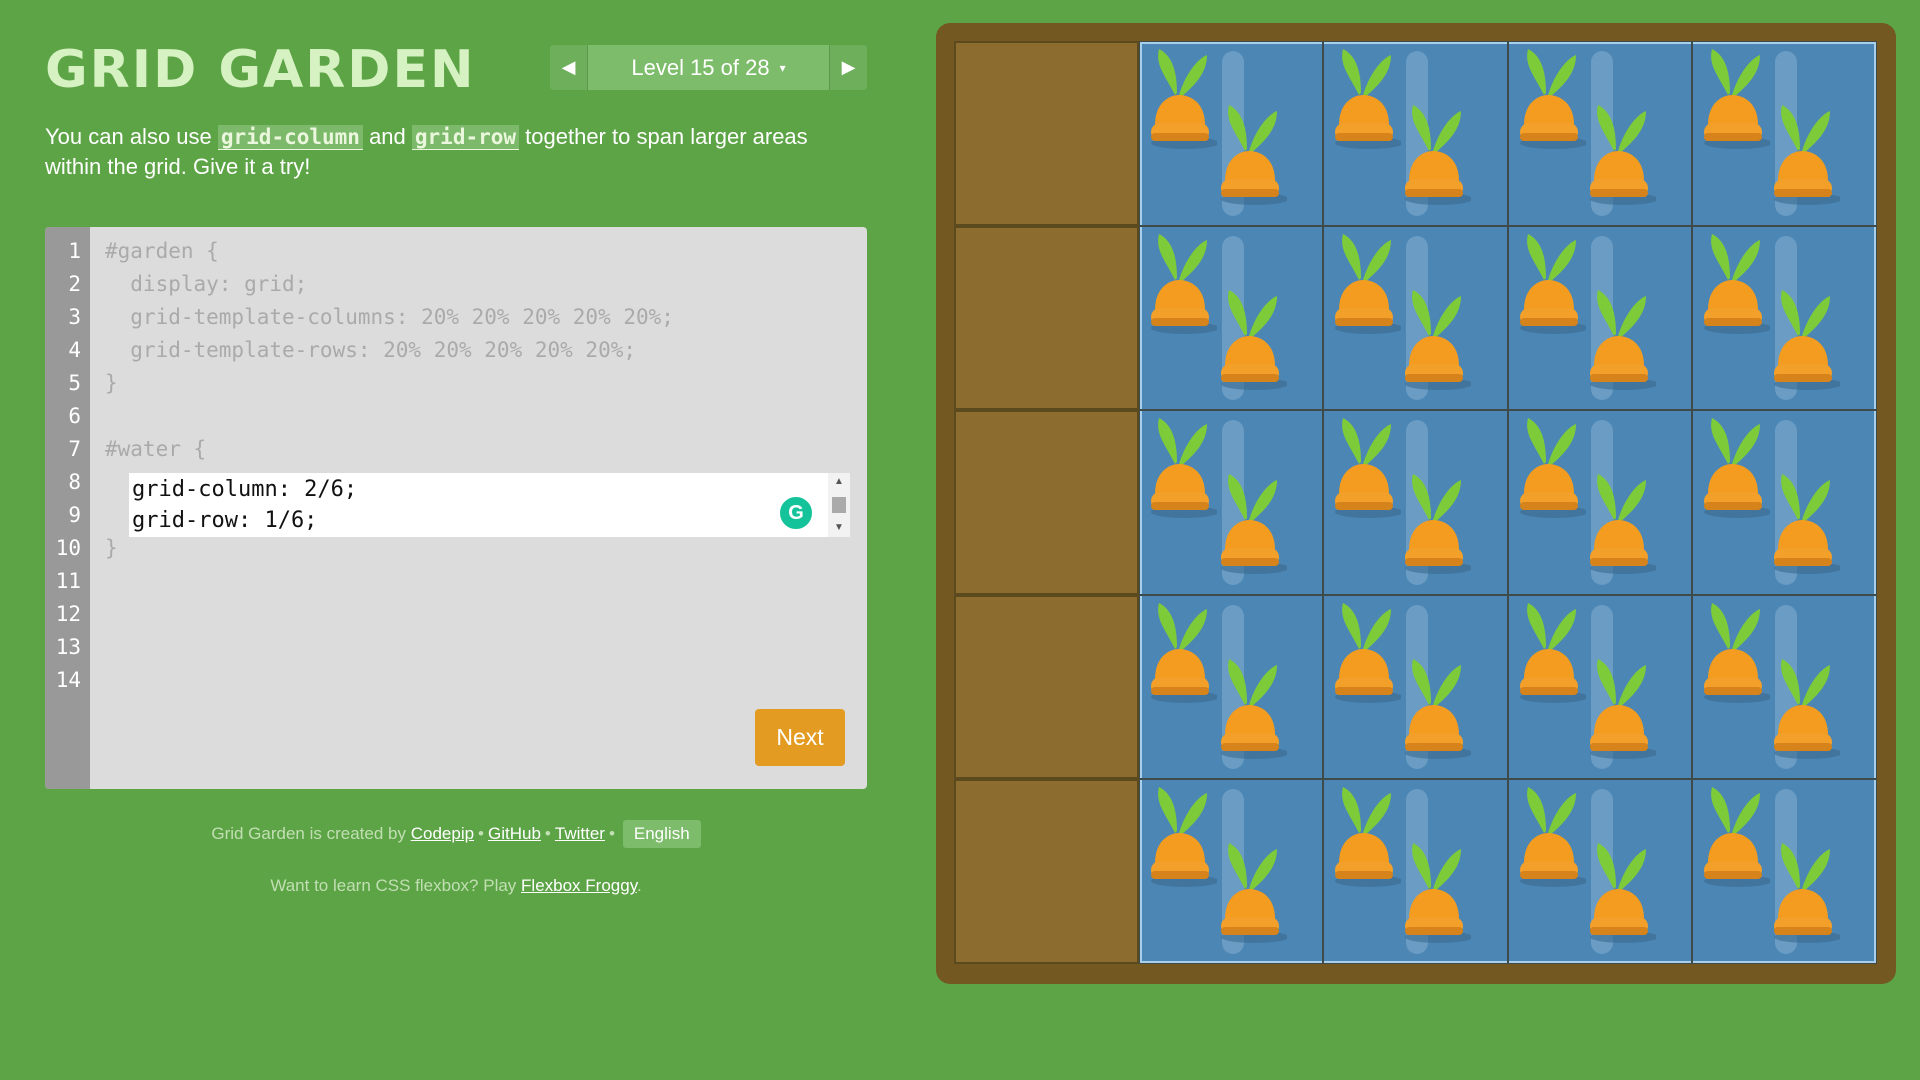  What do you see at coordinates (579, 885) in the screenshot?
I see `flexbox-froggy-link: Flexbox Froggy` at bounding box center [579, 885].